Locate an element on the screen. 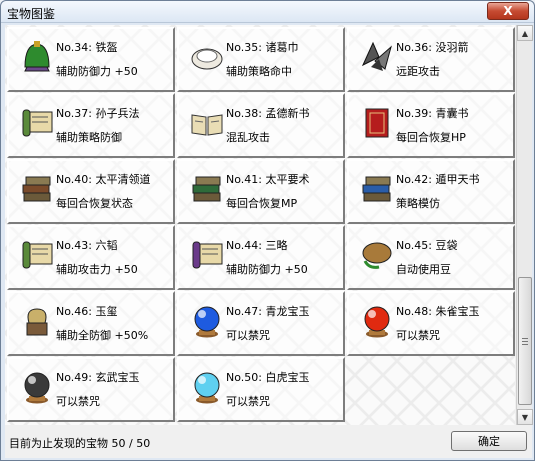  treasure-item: No.36: 没羽箭 远距攻击 is located at coordinates (431, 59).